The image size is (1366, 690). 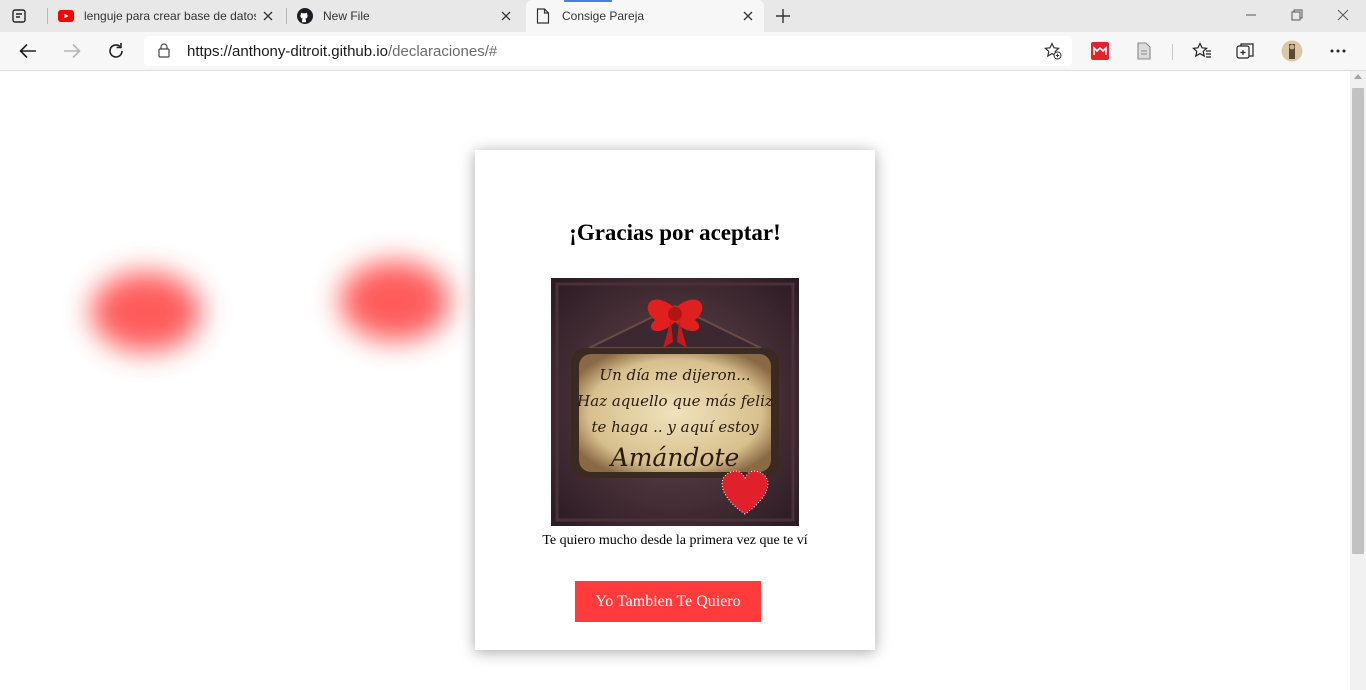 I want to click on close-window-icon, so click(x=1343, y=15).